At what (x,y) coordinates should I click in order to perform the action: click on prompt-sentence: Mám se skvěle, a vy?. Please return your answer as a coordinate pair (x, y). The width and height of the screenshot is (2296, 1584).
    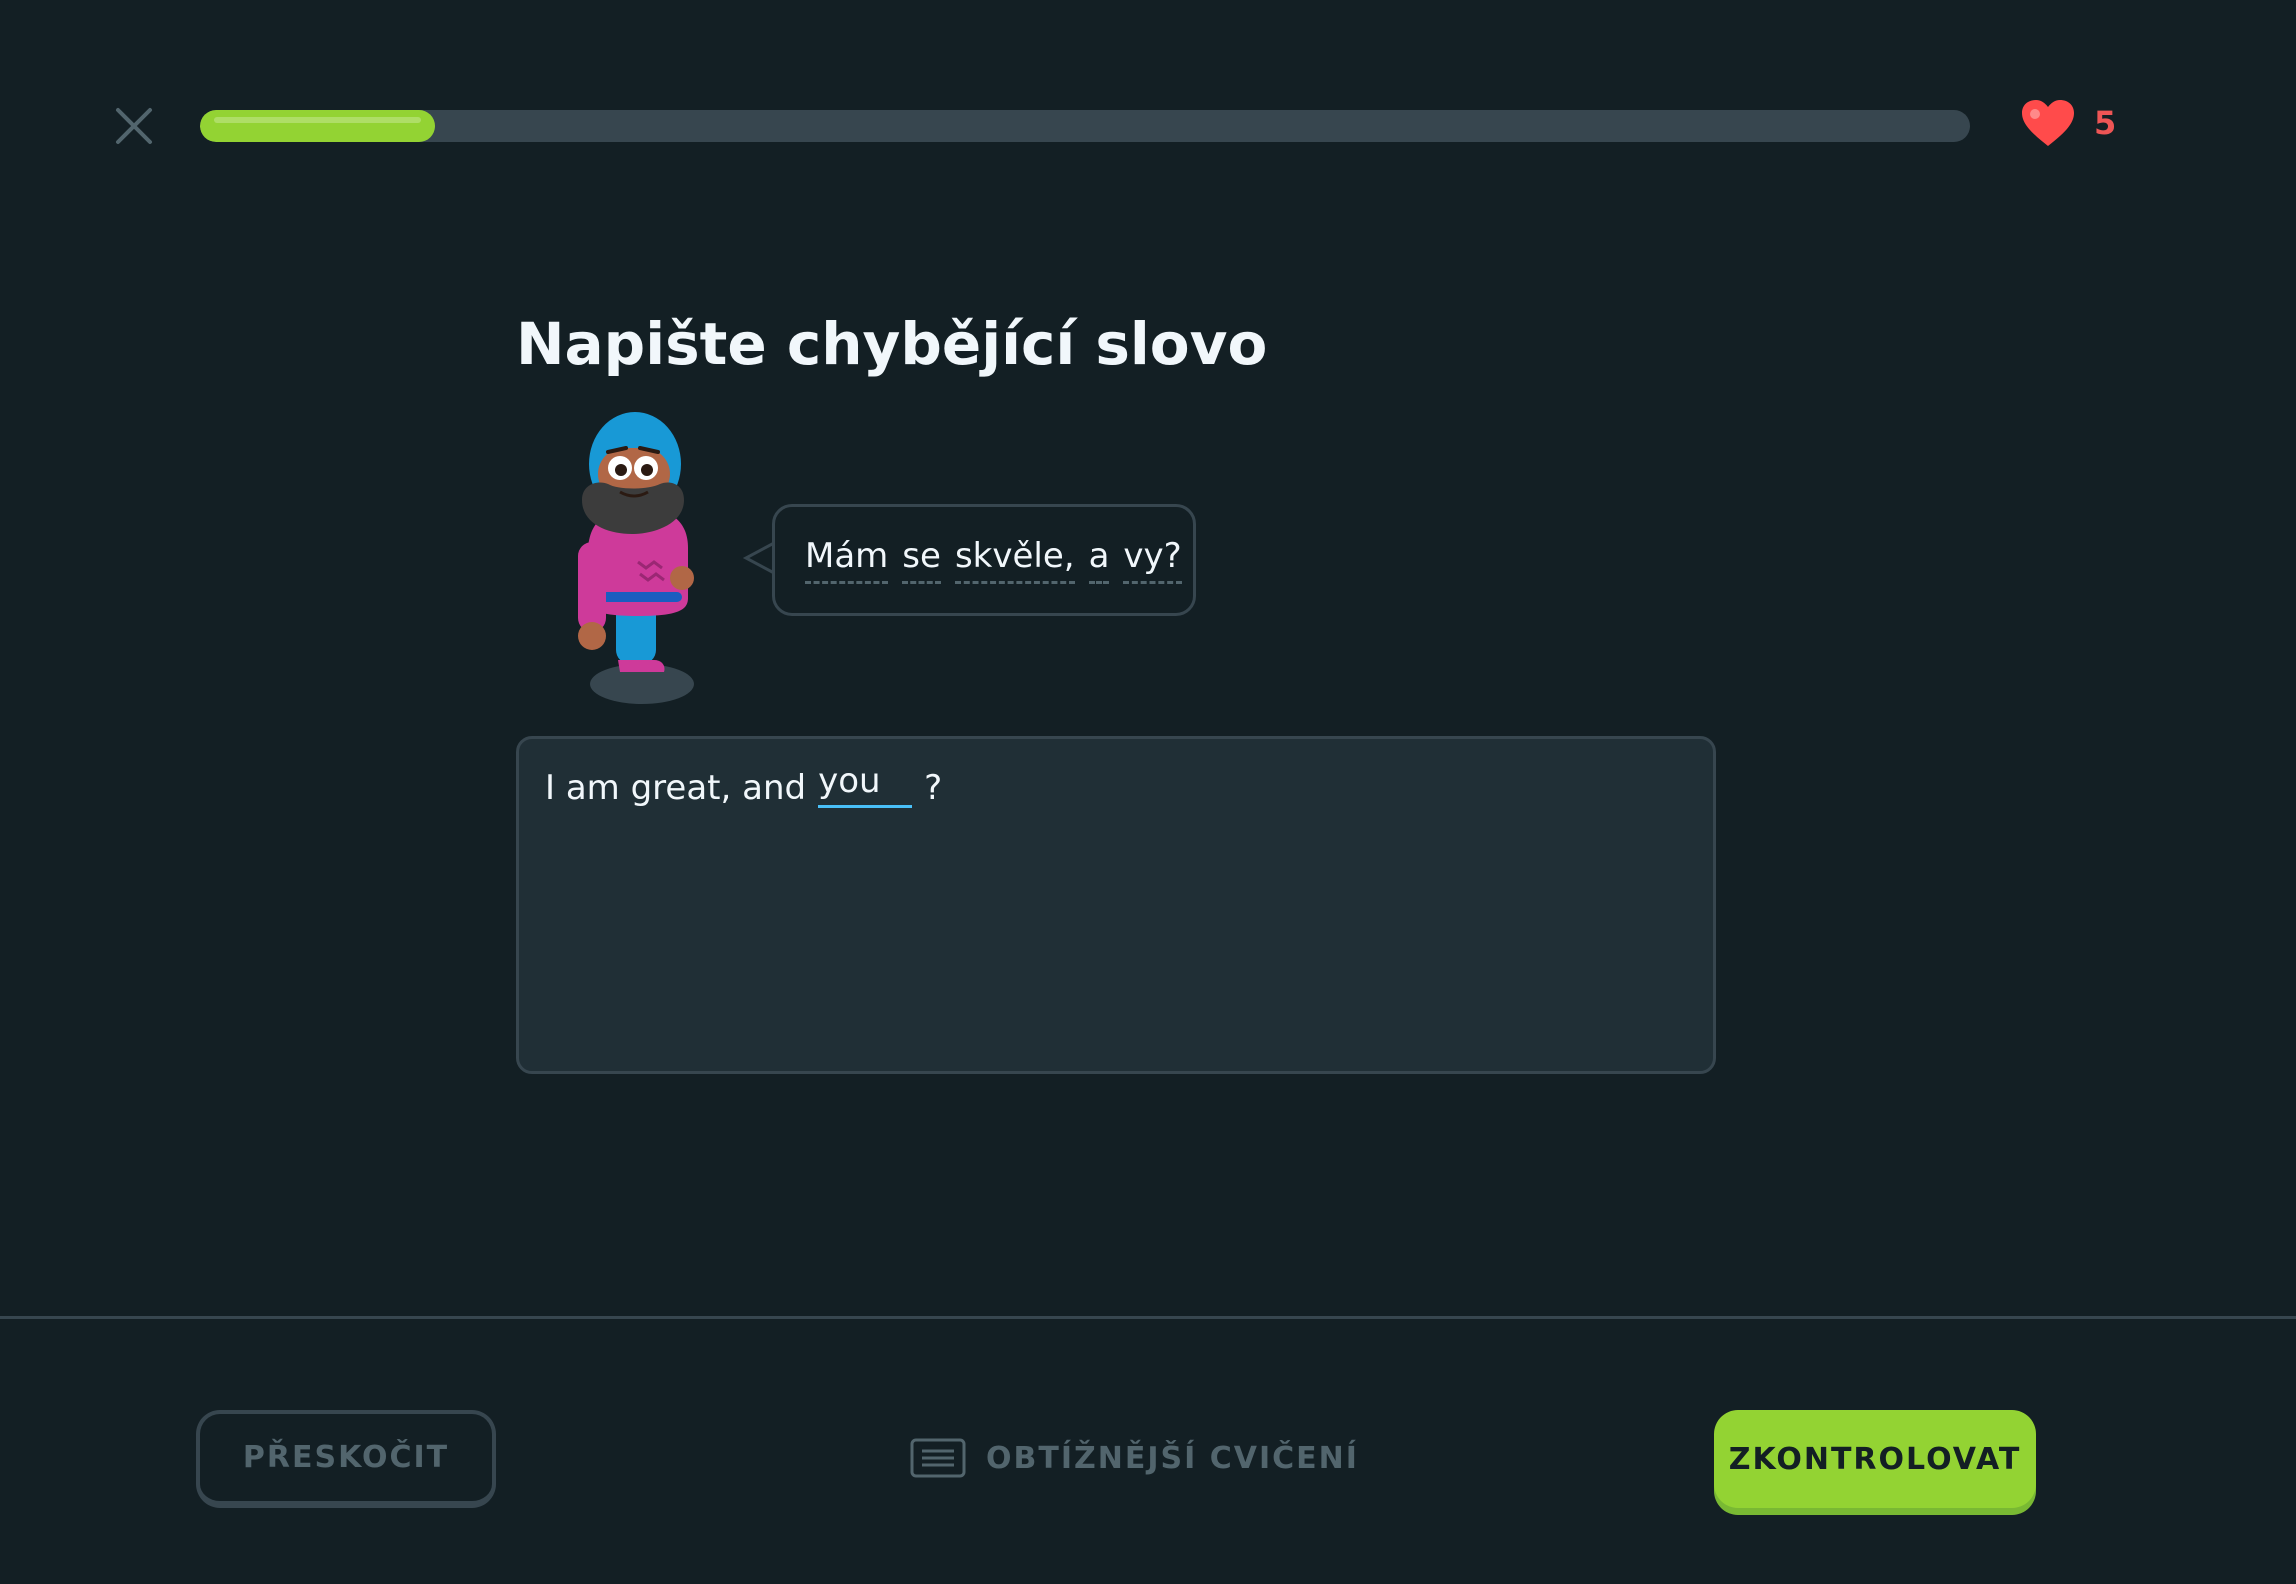
    Looking at the image, I should click on (993, 560).